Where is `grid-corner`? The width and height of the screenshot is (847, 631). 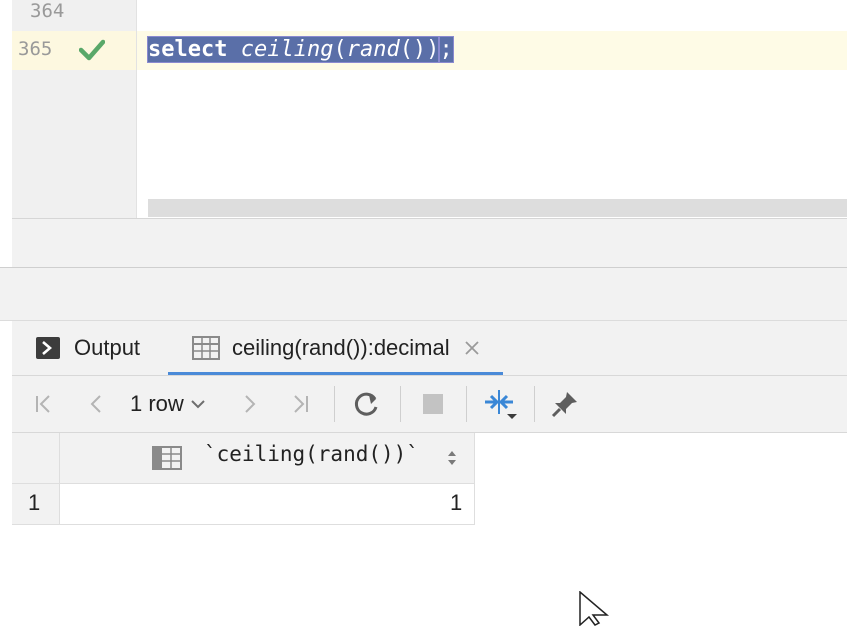
grid-corner is located at coordinates (35, 458).